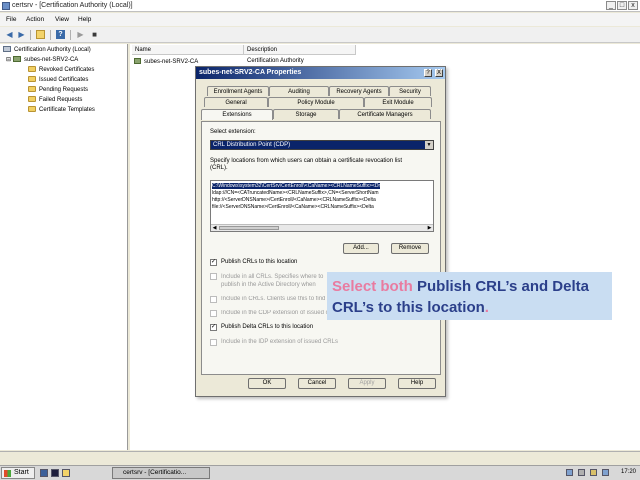 This screenshot has width=640, height=480. What do you see at coordinates (581, 472) in the screenshot?
I see `volume-icon` at bounding box center [581, 472].